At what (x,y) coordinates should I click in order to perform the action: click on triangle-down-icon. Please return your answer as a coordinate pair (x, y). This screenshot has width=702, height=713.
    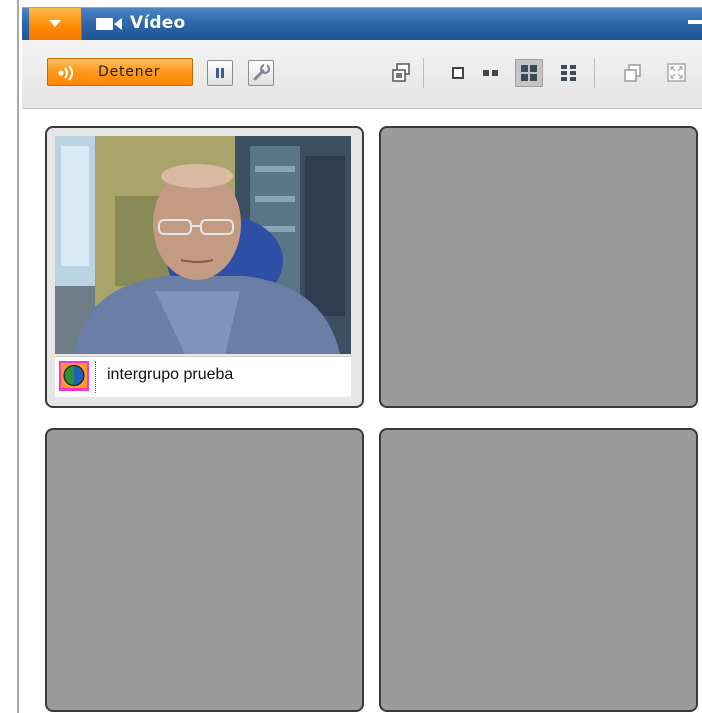
    Looking at the image, I should click on (55, 23).